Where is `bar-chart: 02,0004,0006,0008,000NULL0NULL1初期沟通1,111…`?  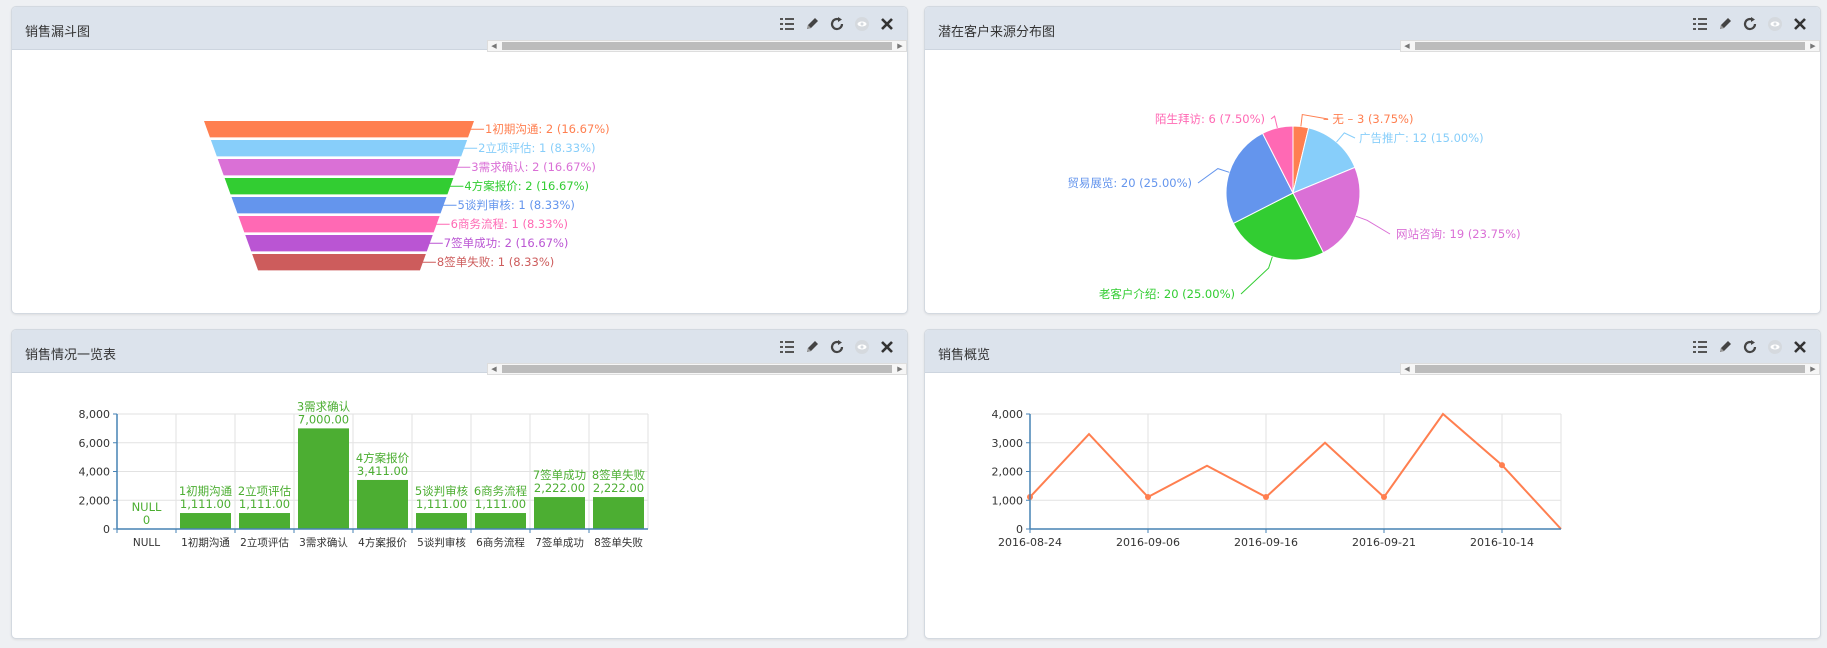 bar-chart: 02,0004,0006,0008,000NULL0NULL1初期沟通1,111… is located at coordinates (364, 474).